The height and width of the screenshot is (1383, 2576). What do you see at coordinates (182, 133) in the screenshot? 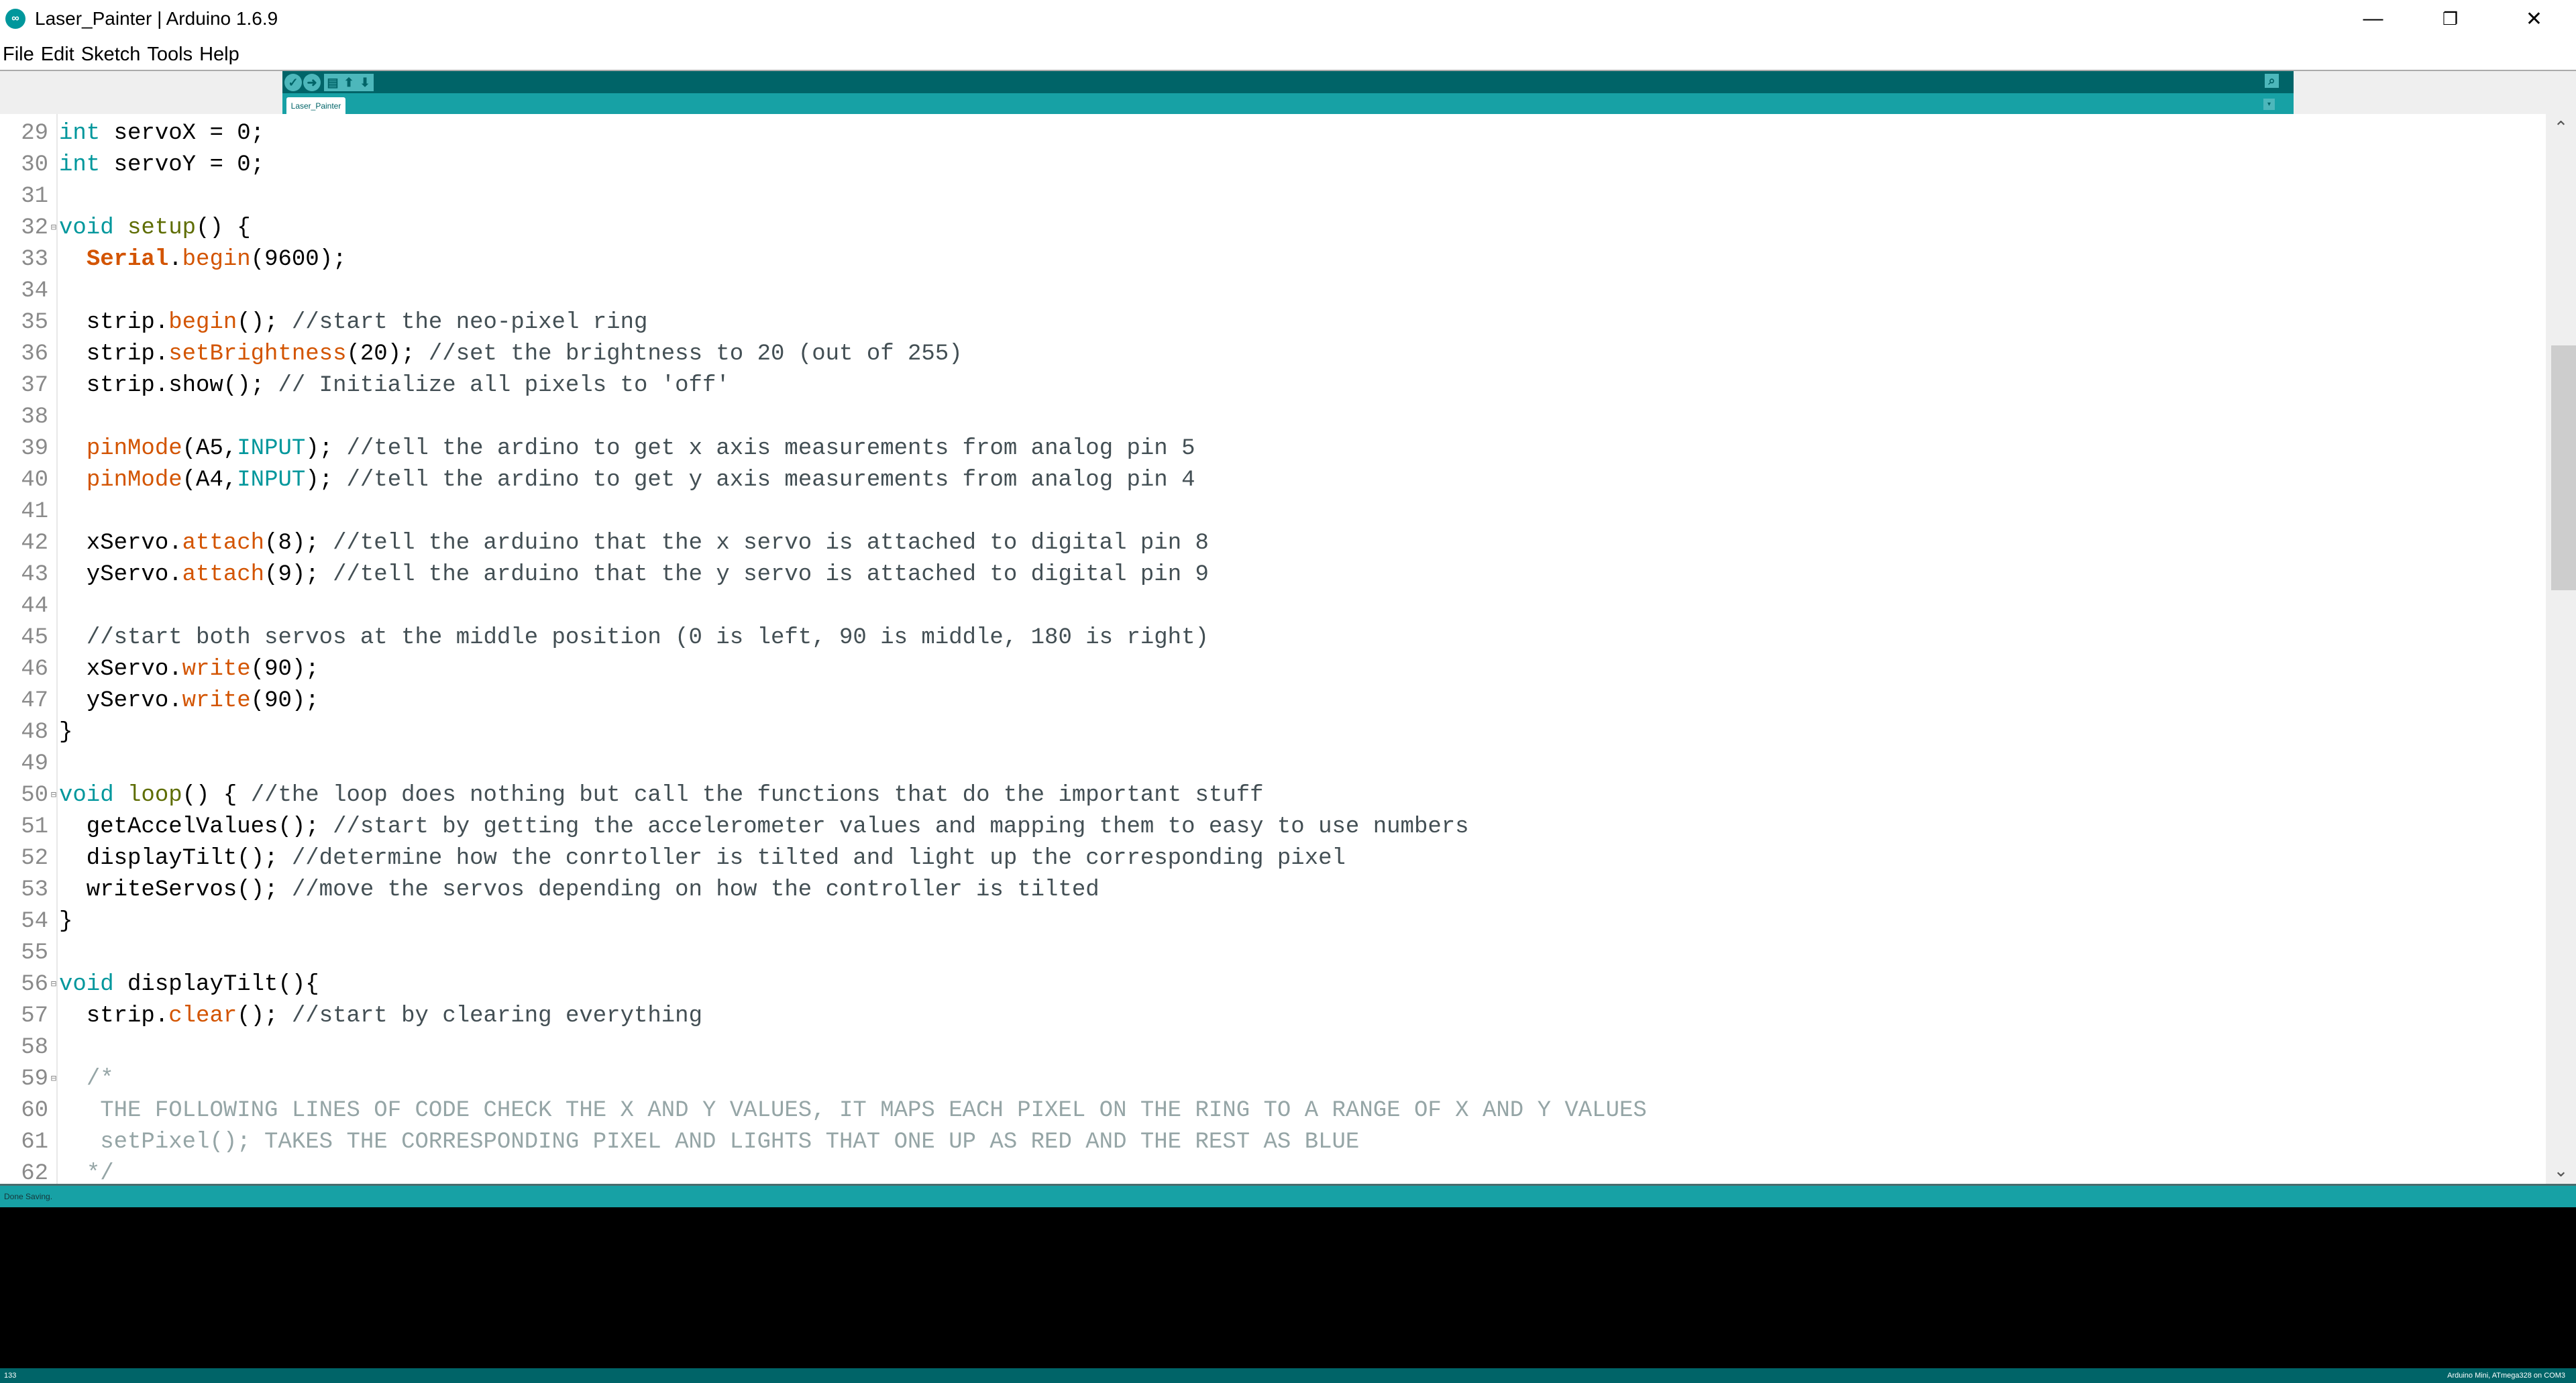
I see `code-text: servoX = 0;` at bounding box center [182, 133].